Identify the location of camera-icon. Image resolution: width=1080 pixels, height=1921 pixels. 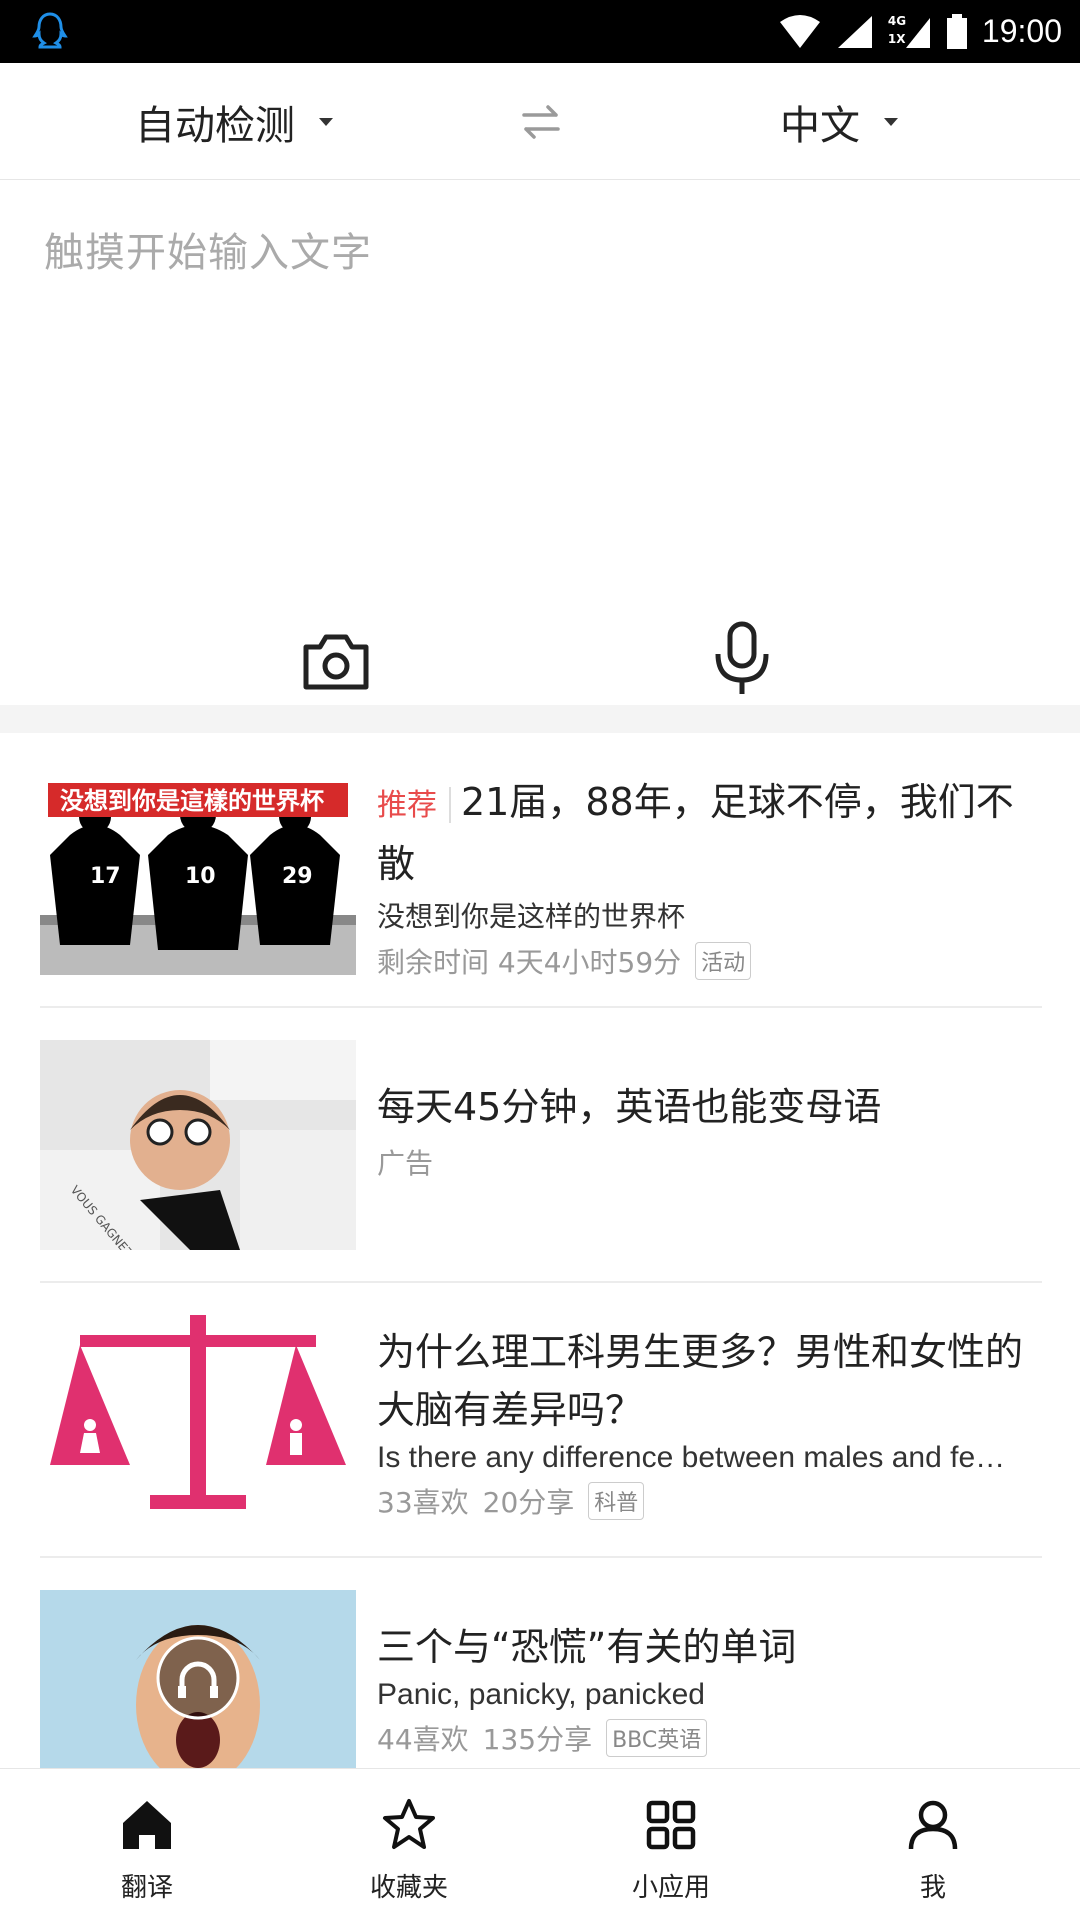
(336, 661).